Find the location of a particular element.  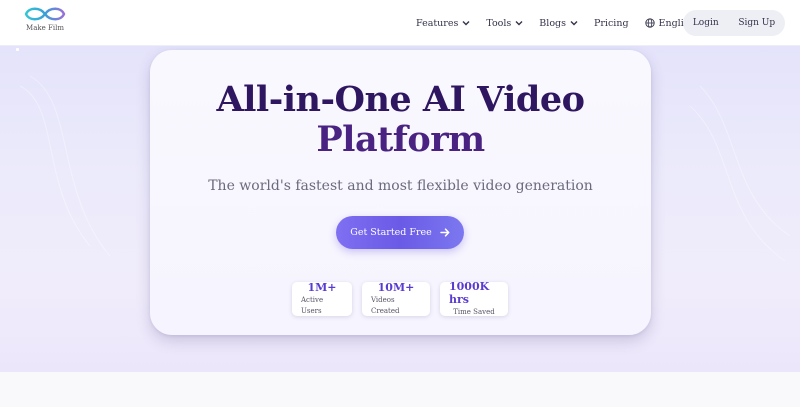

stat-label: Active Users is located at coordinates (312, 305).